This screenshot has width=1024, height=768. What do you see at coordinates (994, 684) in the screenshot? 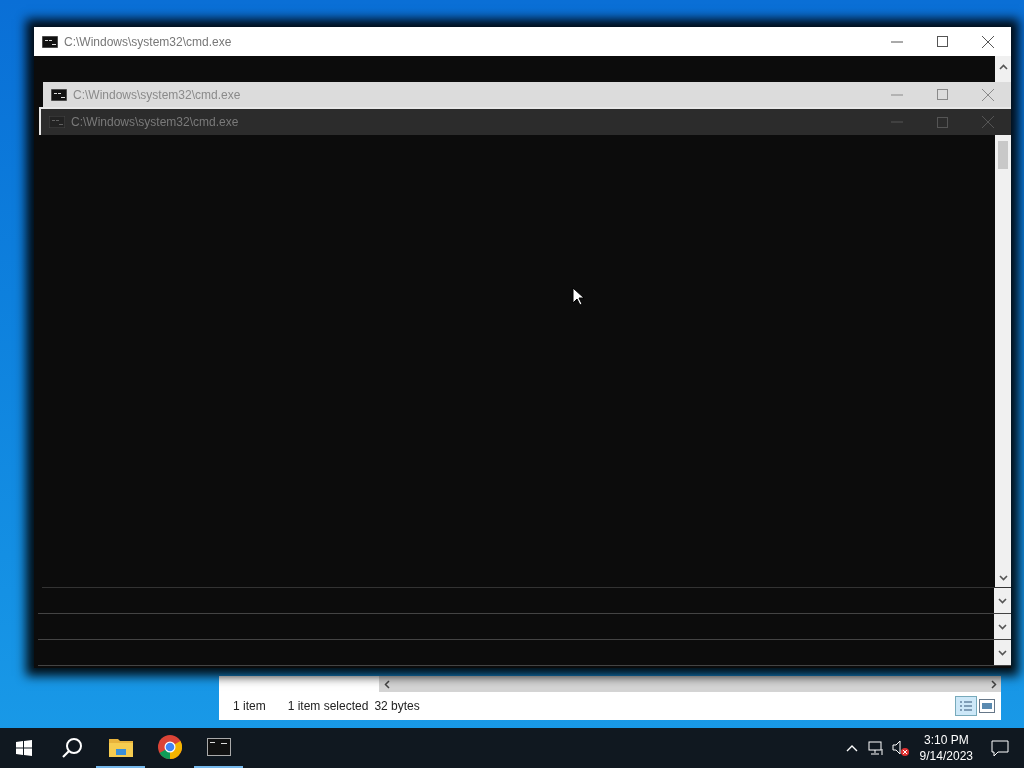
I see `scroll-right-icon` at bounding box center [994, 684].